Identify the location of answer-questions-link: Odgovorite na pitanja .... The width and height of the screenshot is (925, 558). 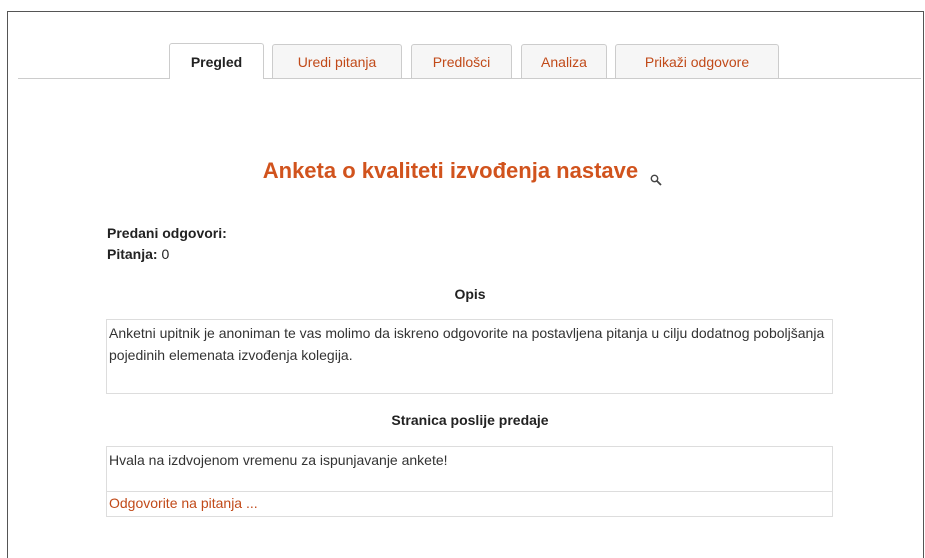
(183, 503).